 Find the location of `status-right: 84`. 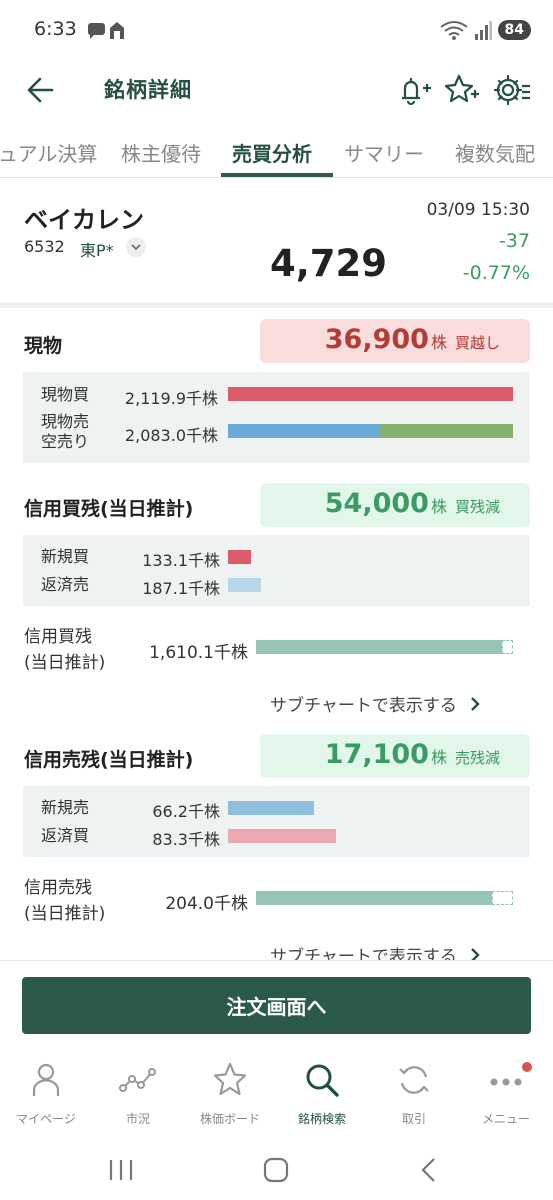

status-right: 84 is located at coordinates (485, 30).